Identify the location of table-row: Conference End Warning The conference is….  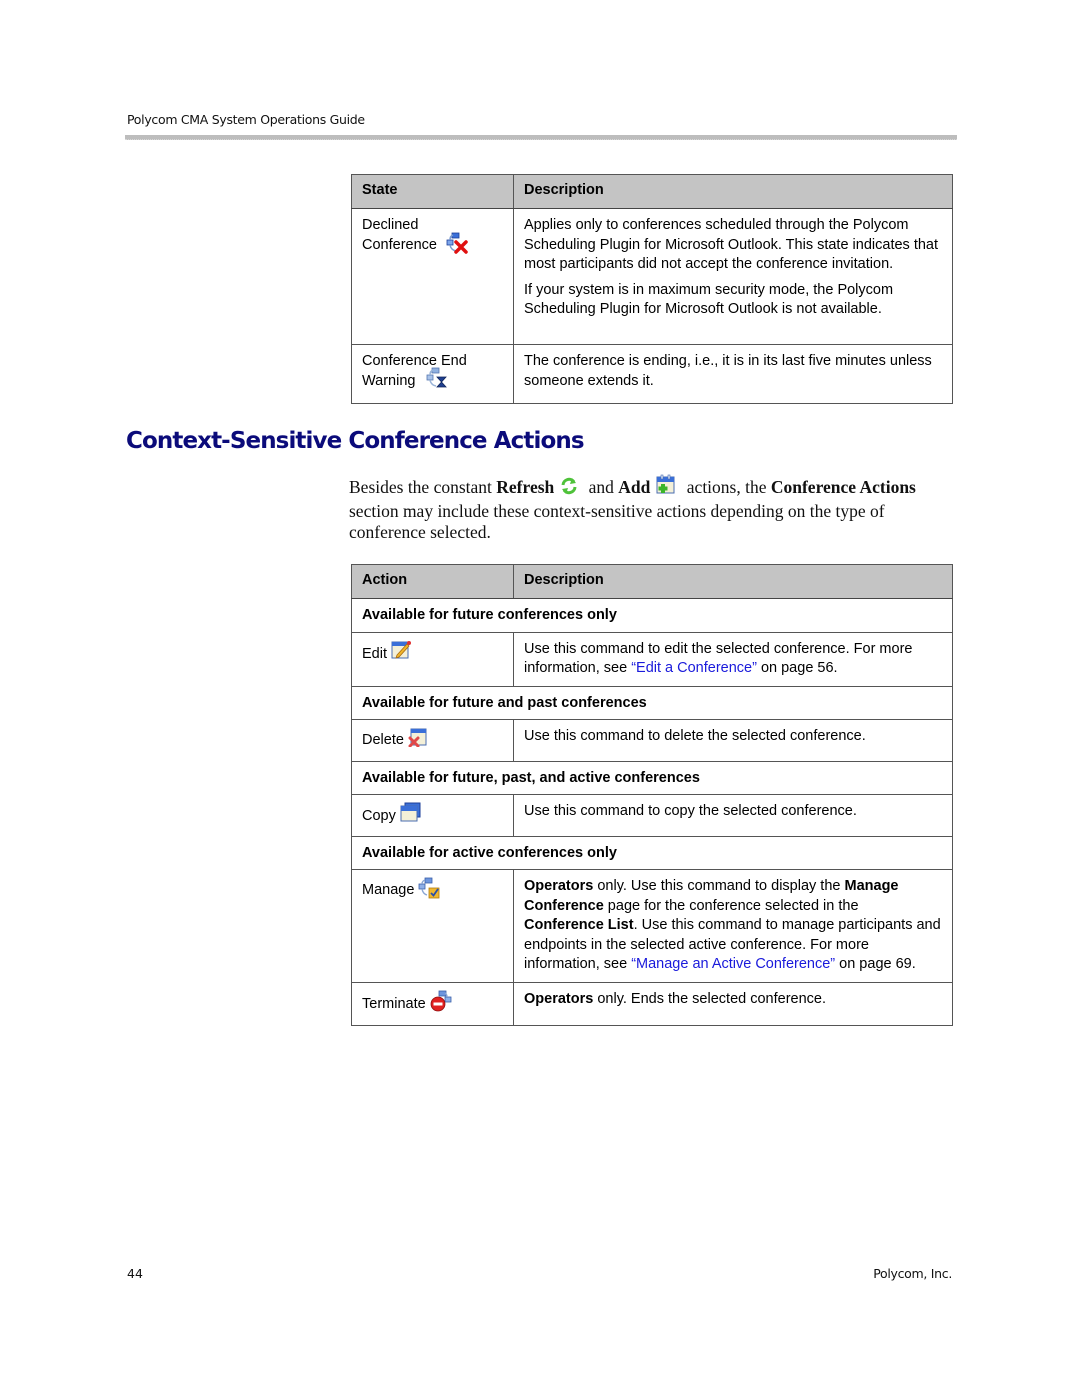
(652, 374).